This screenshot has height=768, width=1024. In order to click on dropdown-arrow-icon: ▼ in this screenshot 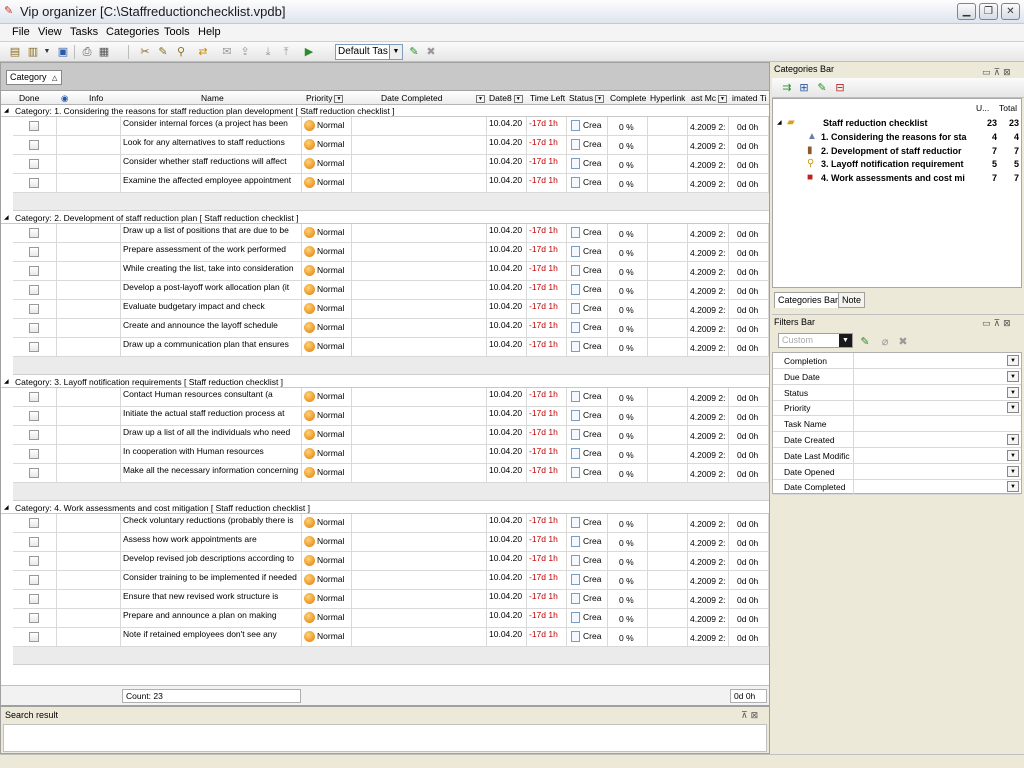, I will do `click(47, 52)`.